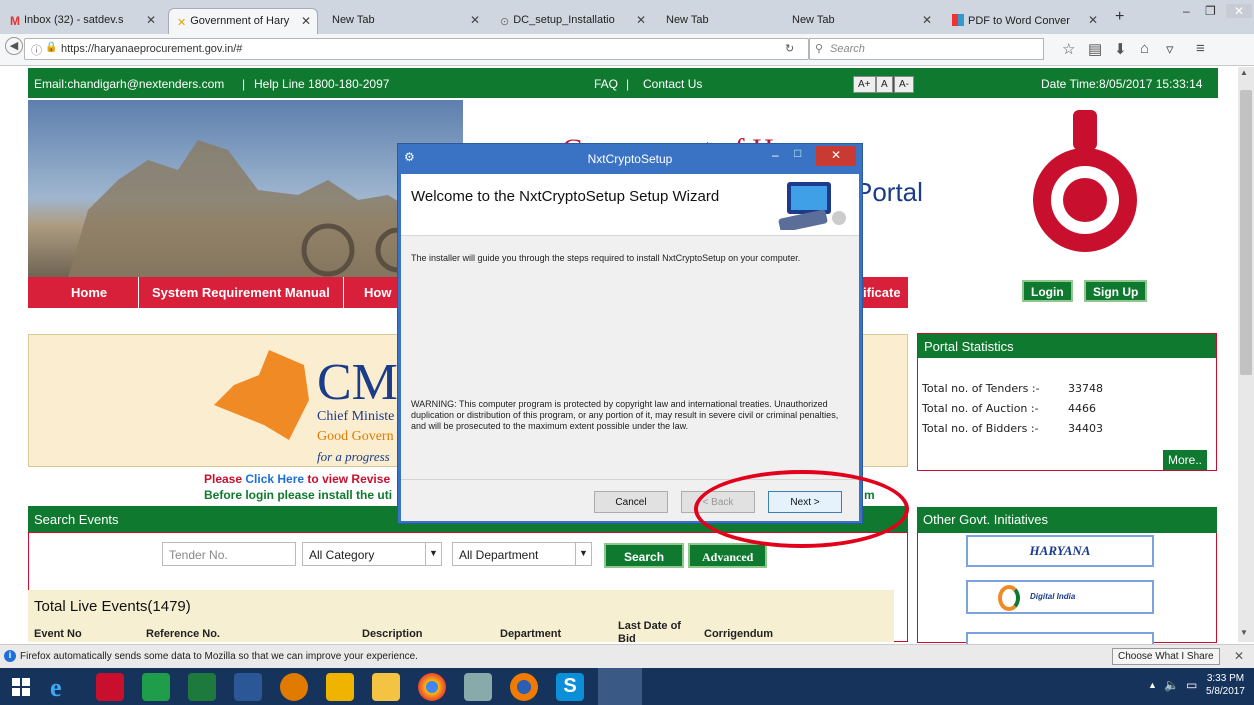 The image size is (1254, 705). I want to click on signup-button: Sign Up, so click(1116, 291).